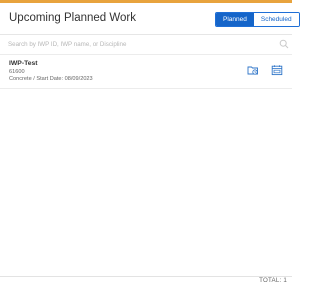 The image size is (320, 285). What do you see at coordinates (253, 70) in the screenshot?
I see `folder-clock-icon` at bounding box center [253, 70].